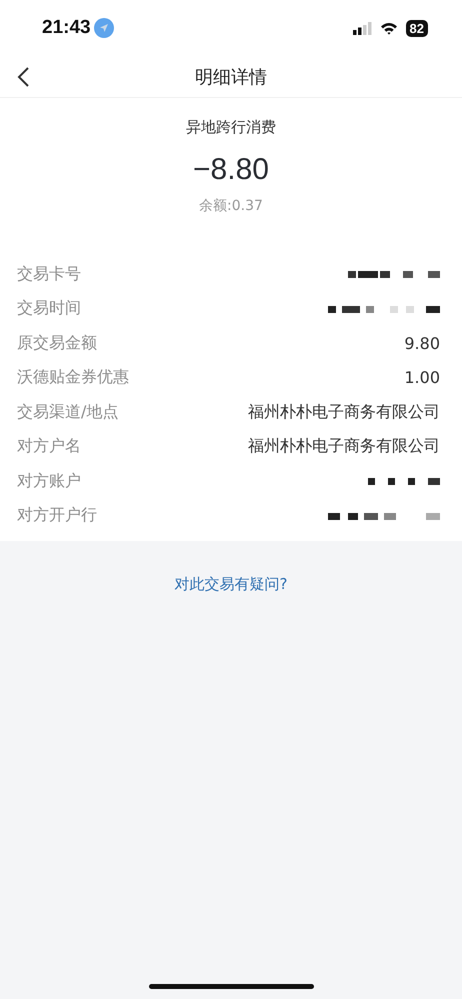 The image size is (462, 999). Describe the element at coordinates (231, 127) in the screenshot. I see `transaction-type: 异地跨行消费` at that location.